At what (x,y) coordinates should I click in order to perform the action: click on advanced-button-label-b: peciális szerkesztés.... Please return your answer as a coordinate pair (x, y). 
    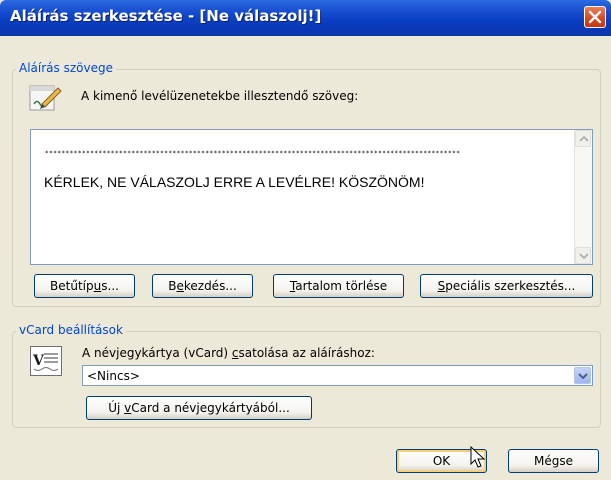
    Looking at the image, I should click on (510, 286).